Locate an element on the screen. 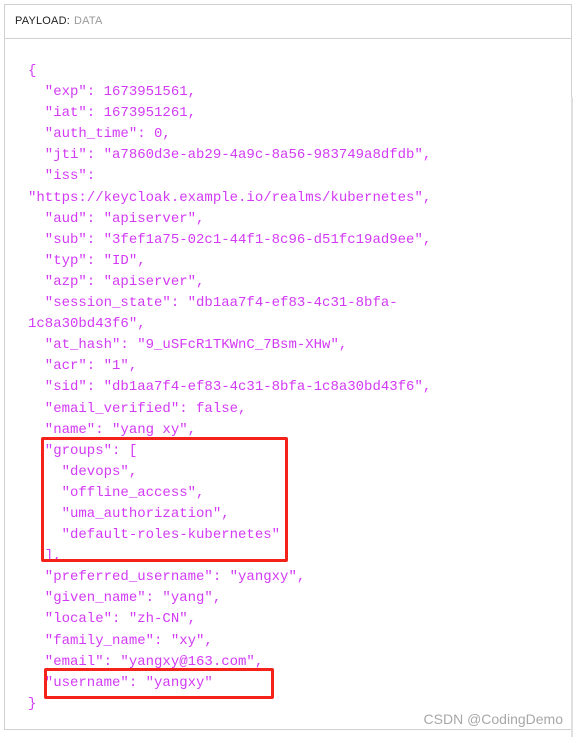 This screenshot has width=577, height=739. json-line: "acr": "1", is located at coordinates (83, 366).